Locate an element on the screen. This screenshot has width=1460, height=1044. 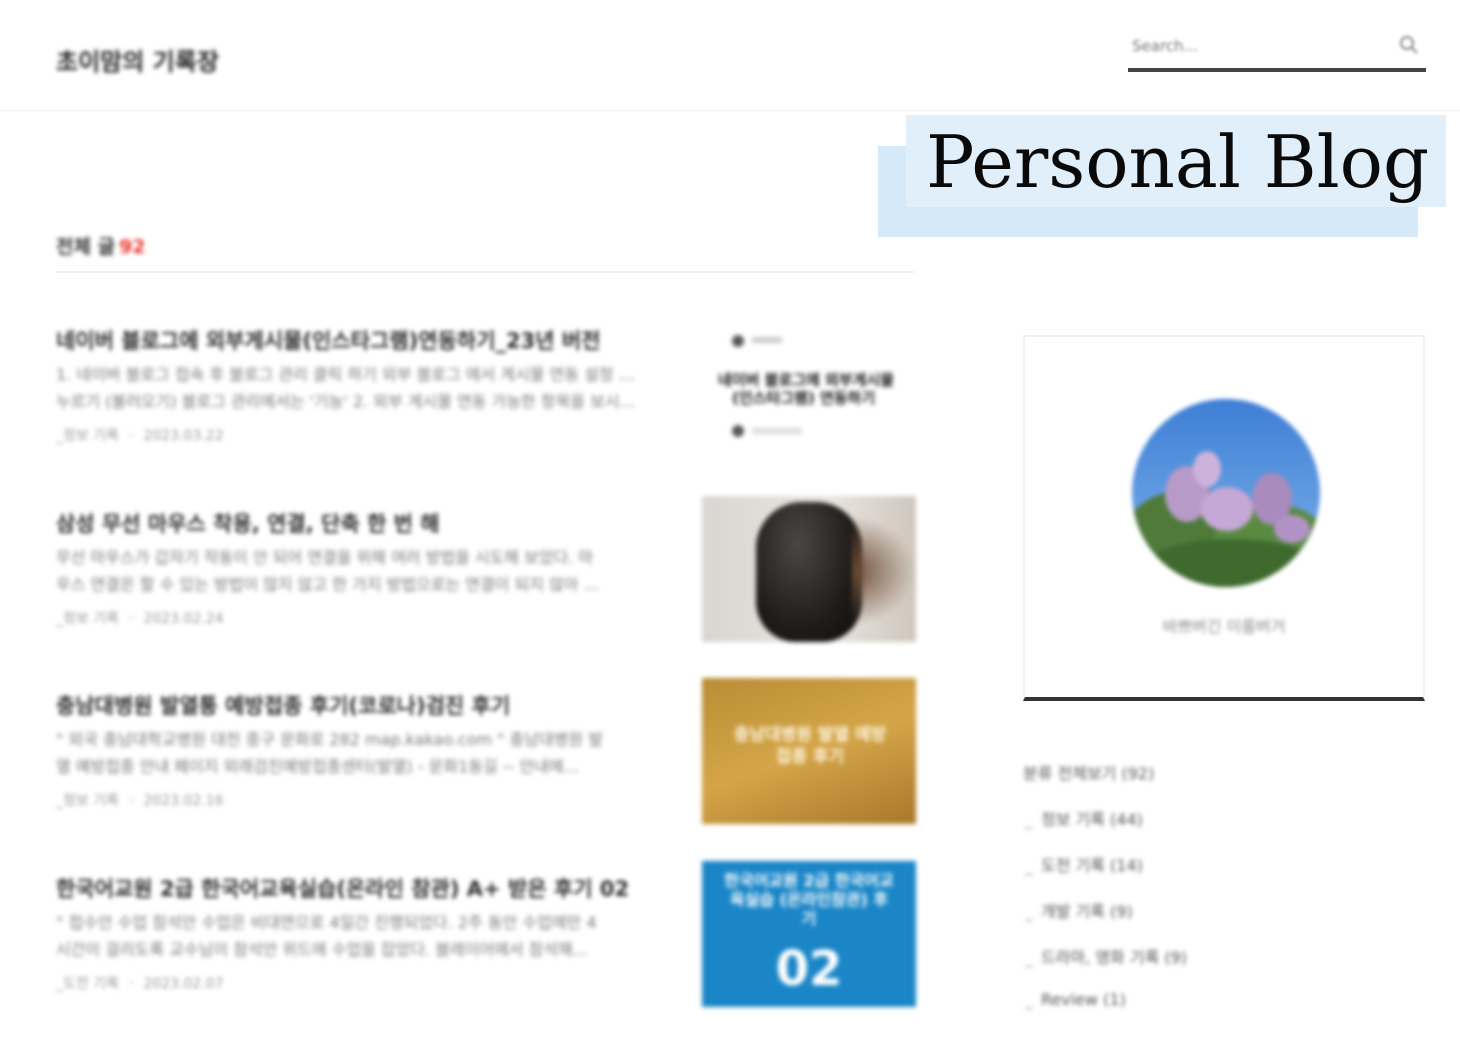
category-item-all: 분류 전체보기 (92) is located at coordinates (1233, 783).